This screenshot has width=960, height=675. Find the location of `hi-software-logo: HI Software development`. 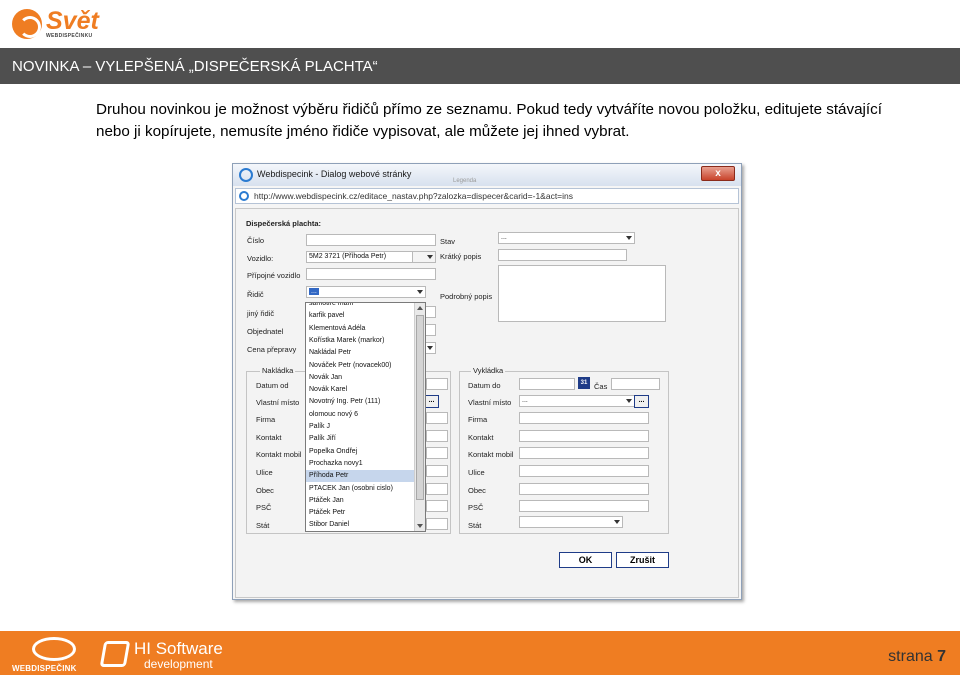

hi-software-logo: HI Software development is located at coordinates (170, 655).